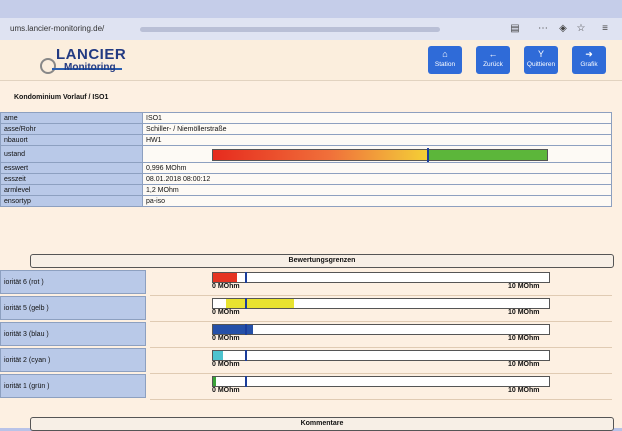 The width and height of the screenshot is (622, 431). What do you see at coordinates (605, 29) in the screenshot?
I see `menu-icon: ≡` at bounding box center [605, 29].